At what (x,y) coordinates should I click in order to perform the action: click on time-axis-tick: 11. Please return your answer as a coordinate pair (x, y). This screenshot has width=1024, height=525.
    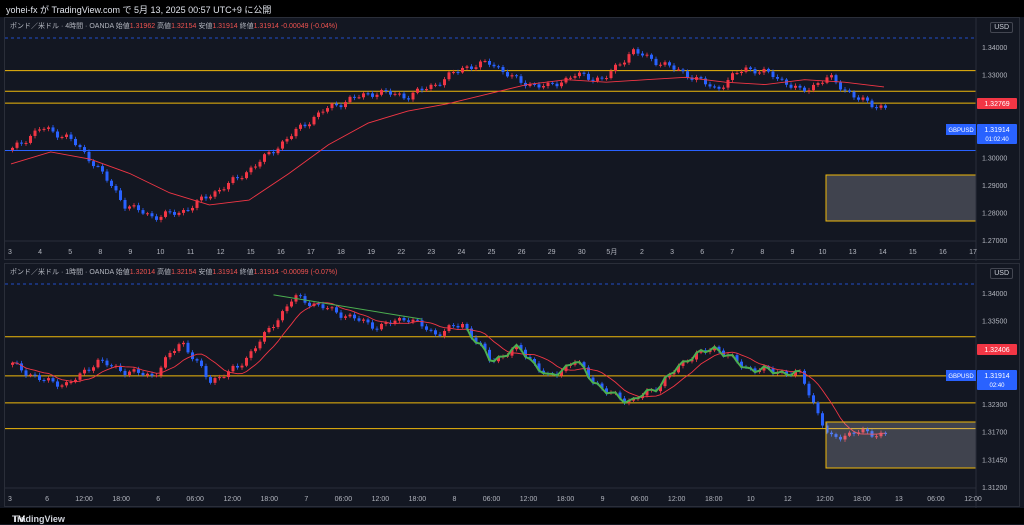
    Looking at the image, I should click on (190, 252).